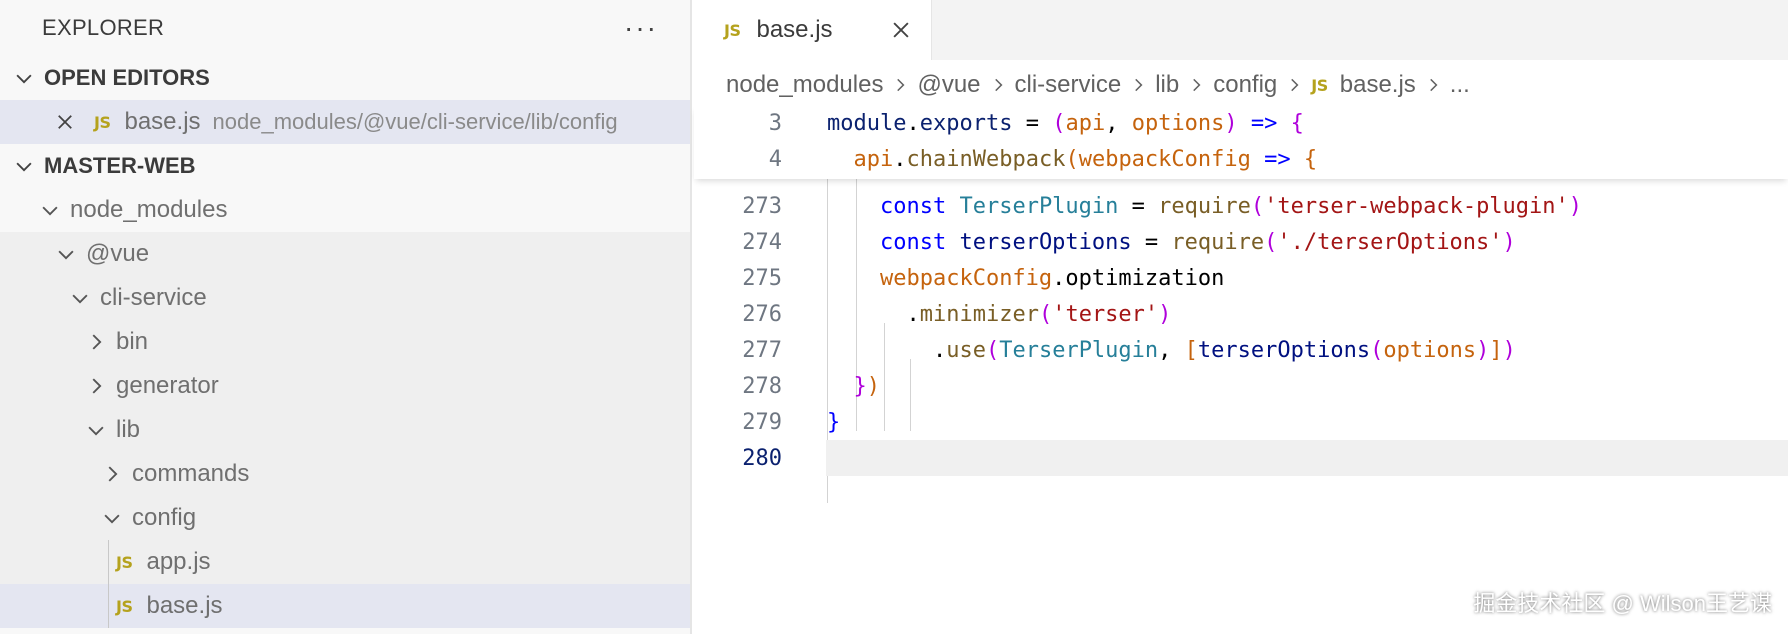 This screenshot has height=634, width=1788. I want to click on tree-item-app-js: JS app.js, so click(345, 562).